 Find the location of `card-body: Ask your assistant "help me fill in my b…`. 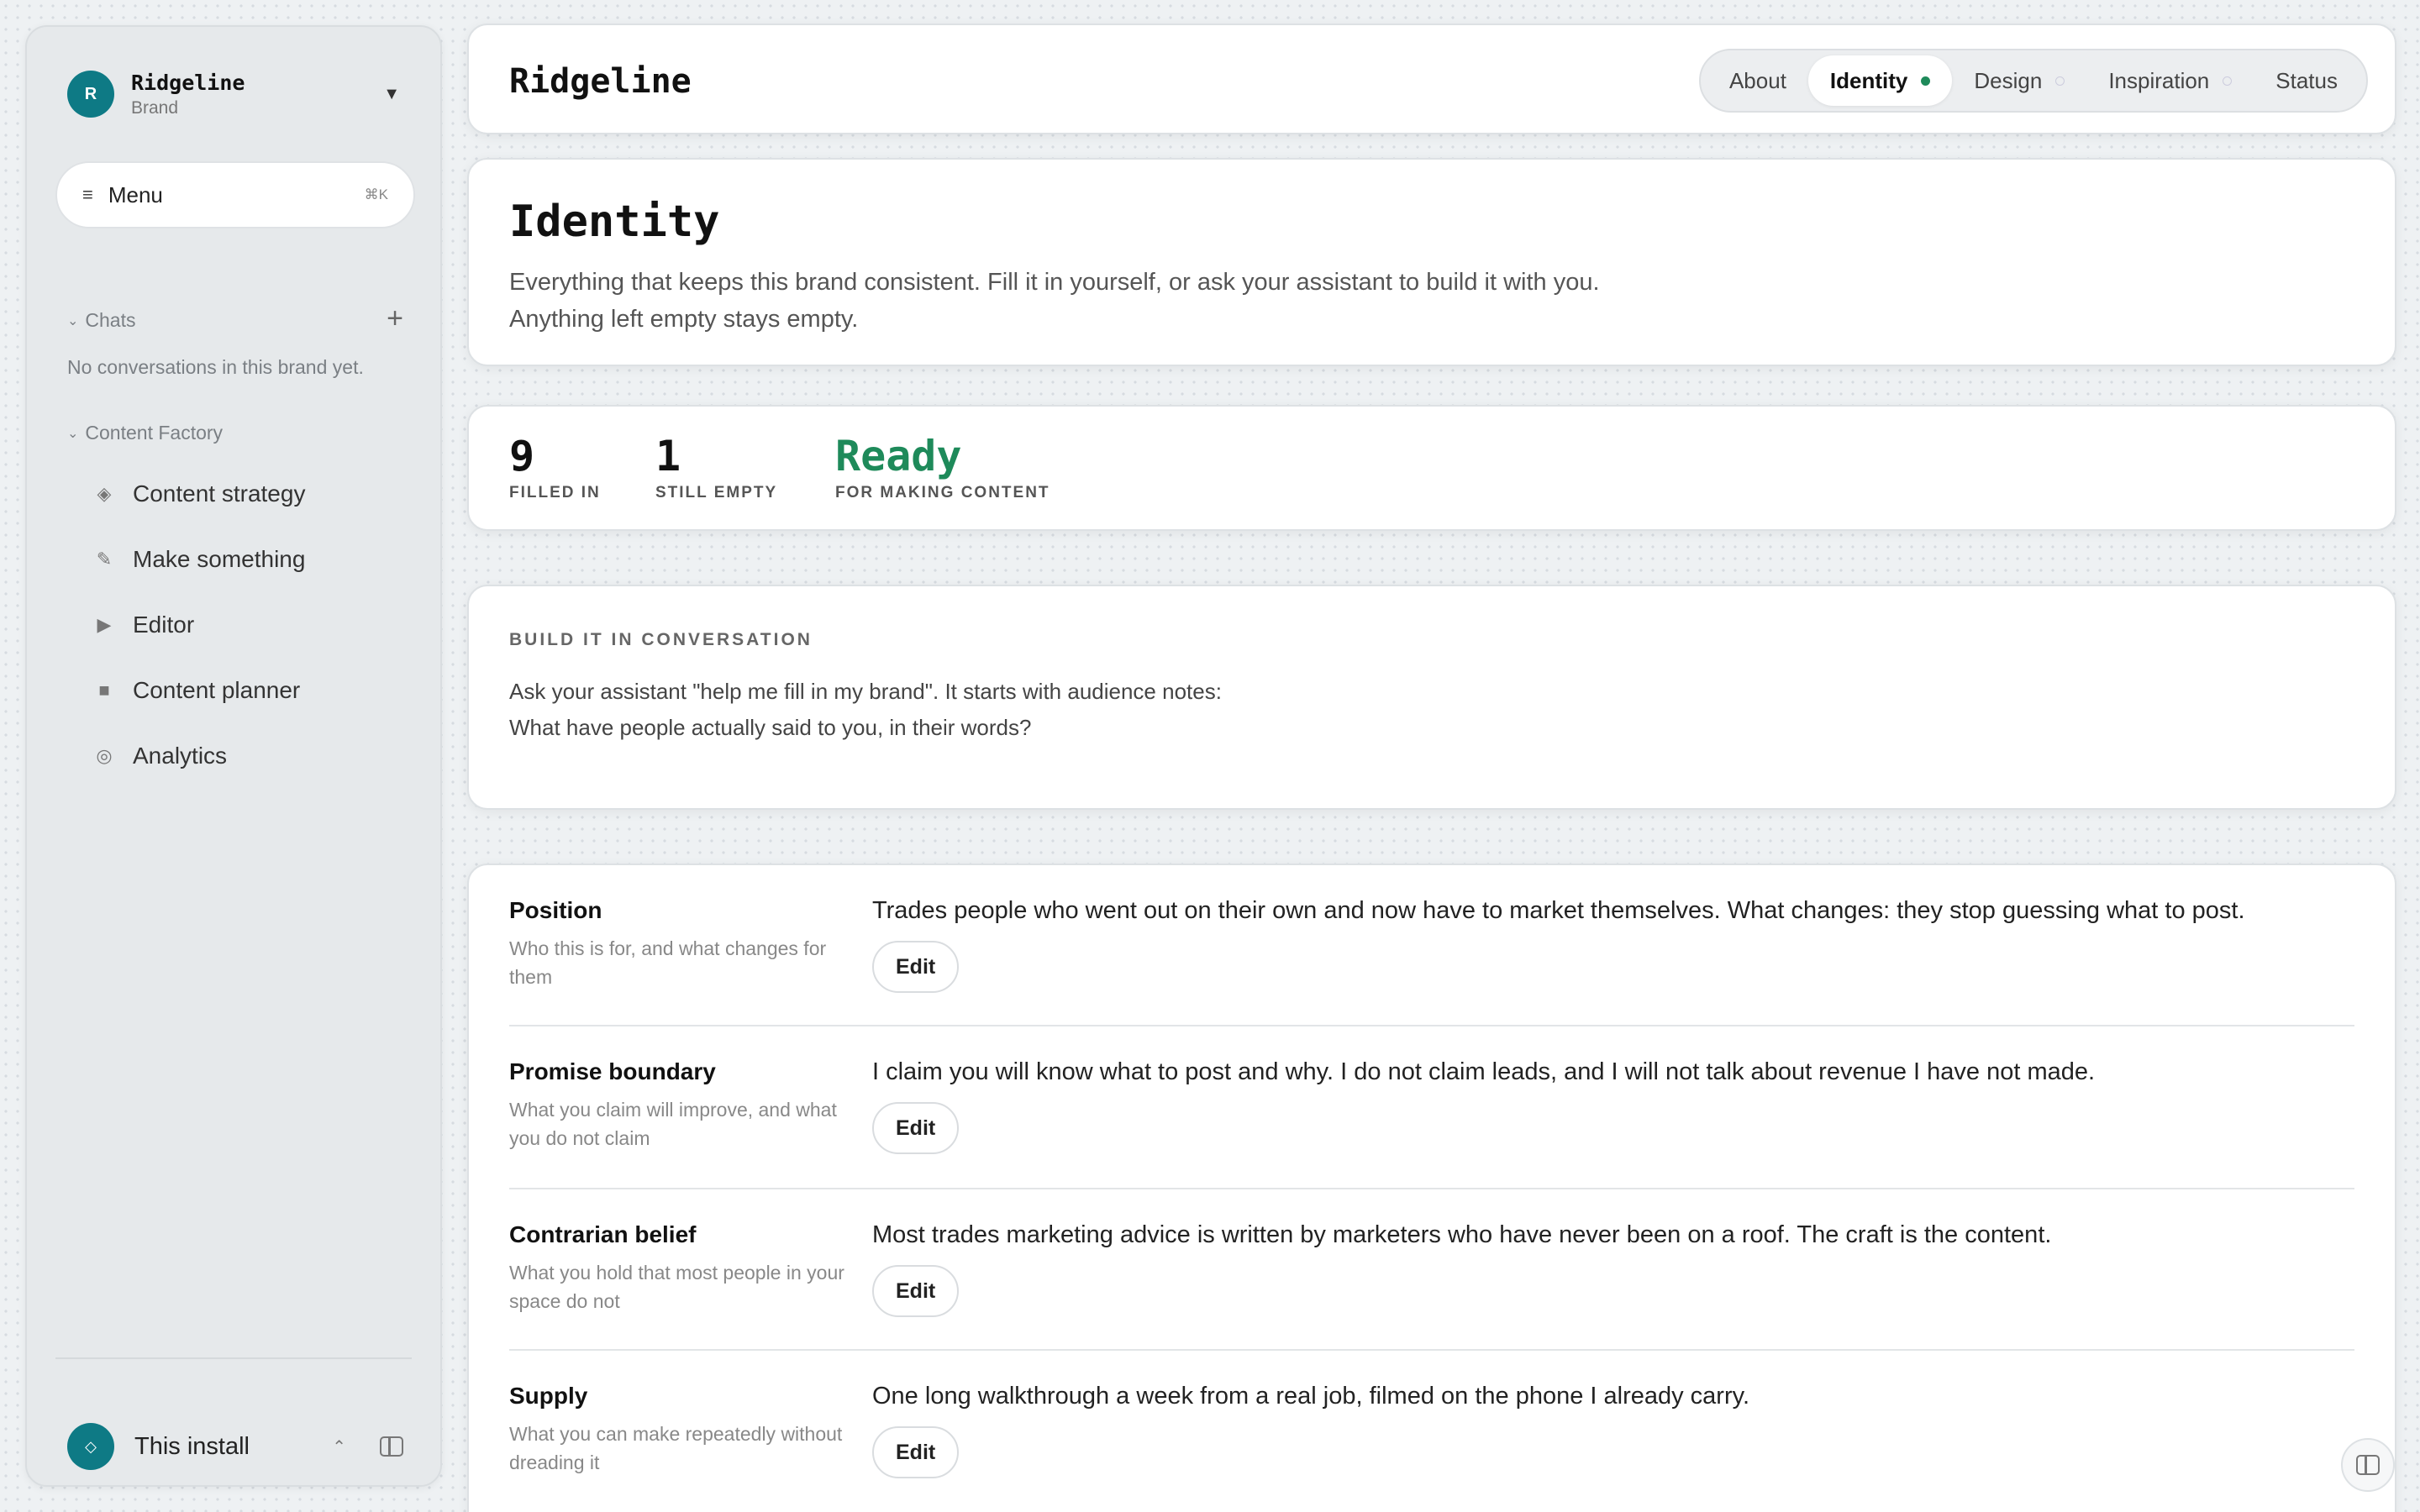

card-body: Ask your assistant "help me fill in my b… is located at coordinates (1181, 710).